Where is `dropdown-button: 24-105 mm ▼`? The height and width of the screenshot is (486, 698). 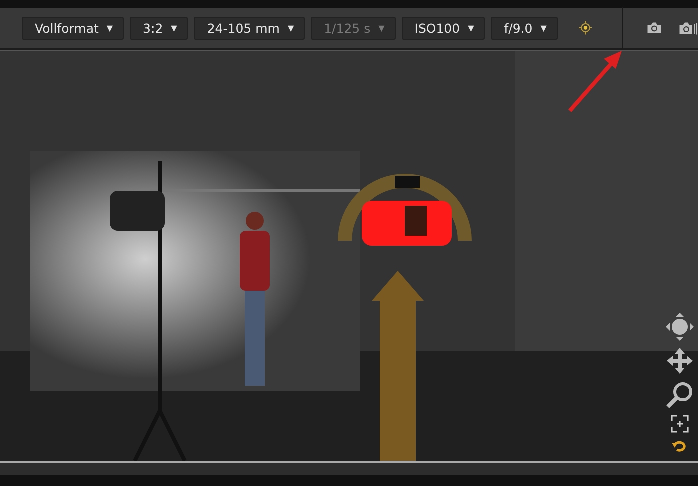
dropdown-button: 24-105 mm ▼ is located at coordinates (250, 28).